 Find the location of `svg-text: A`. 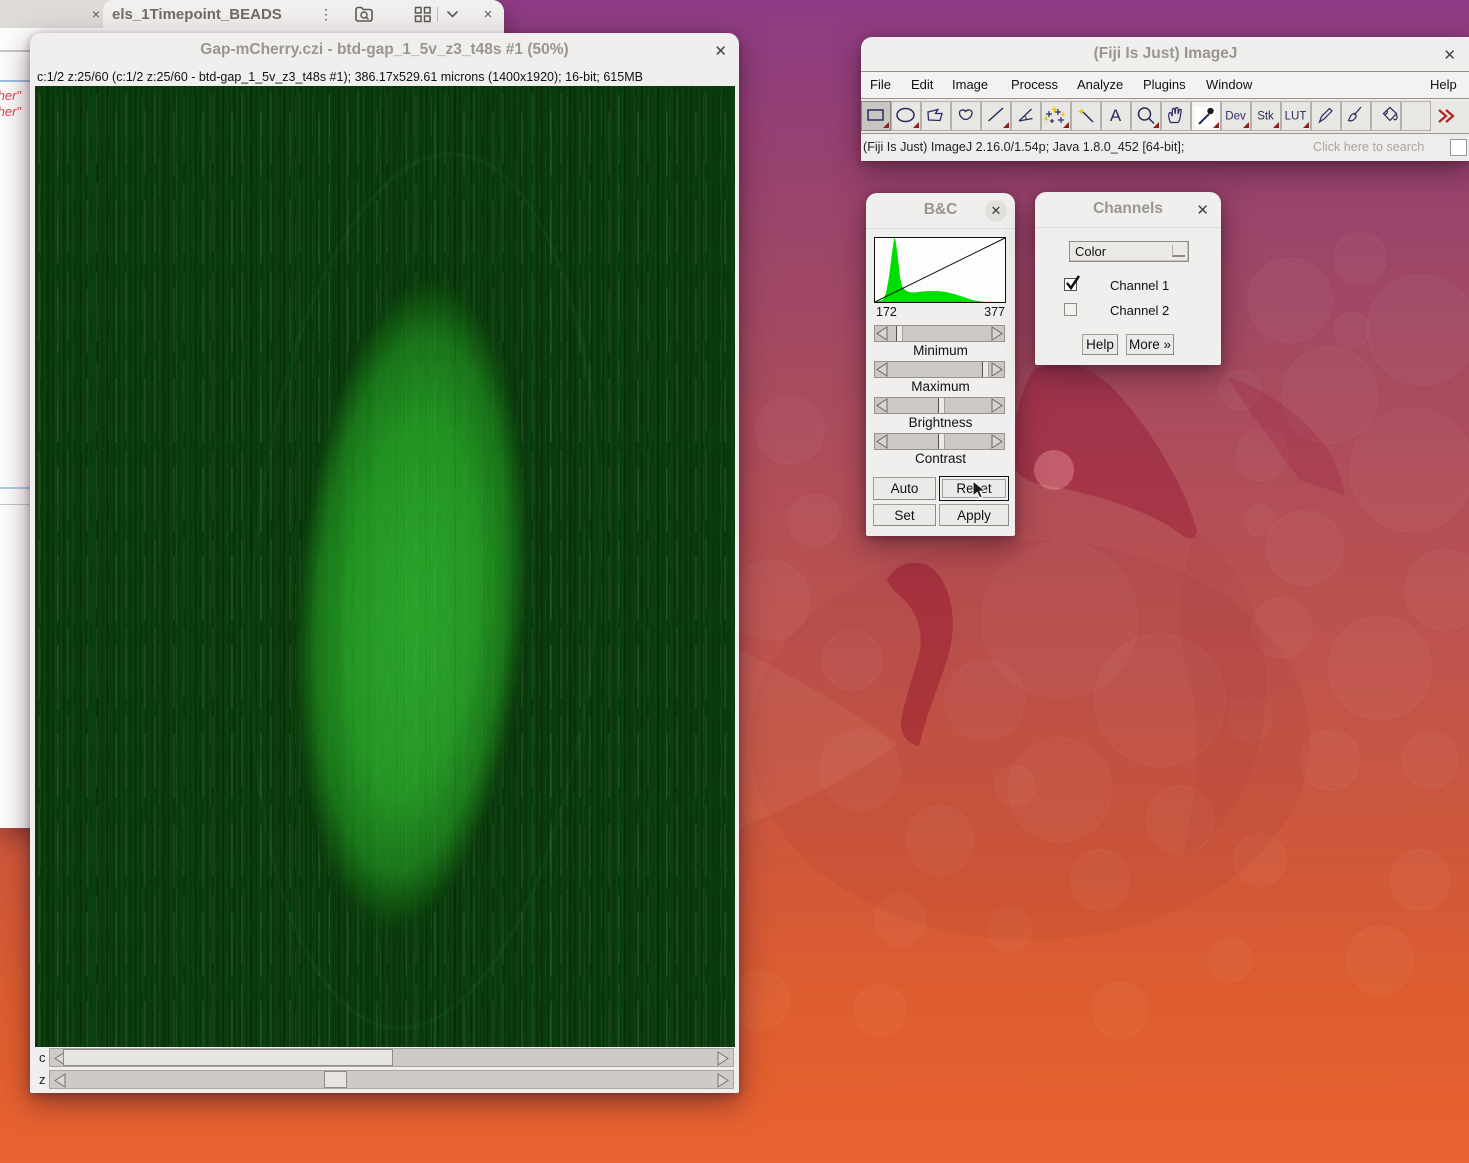

svg-text: A is located at coordinates (1116, 115).